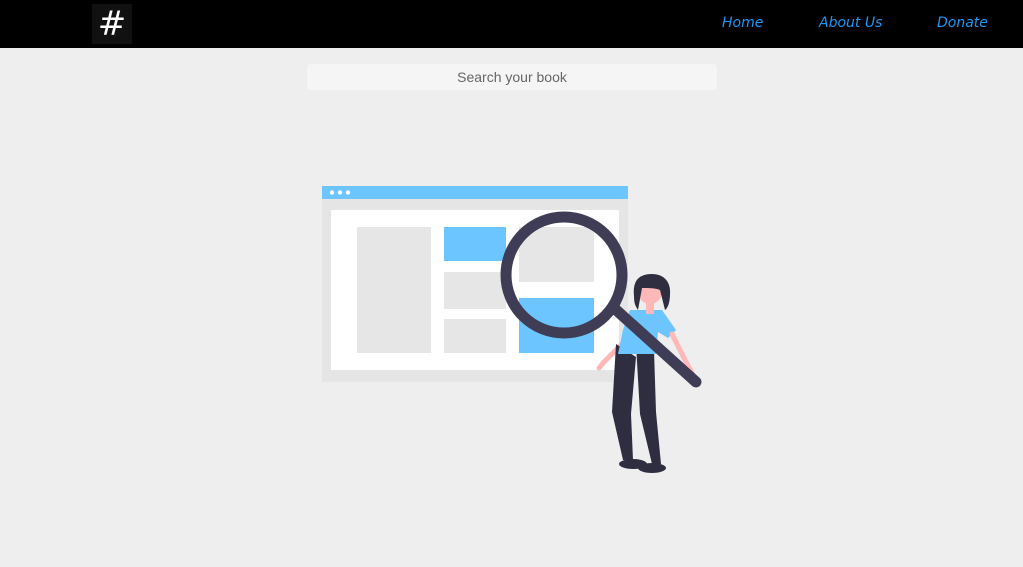 Image resolution: width=1023 pixels, height=567 pixels. What do you see at coordinates (850, 23) in the screenshot?
I see `nav-about-link: About Us` at bounding box center [850, 23].